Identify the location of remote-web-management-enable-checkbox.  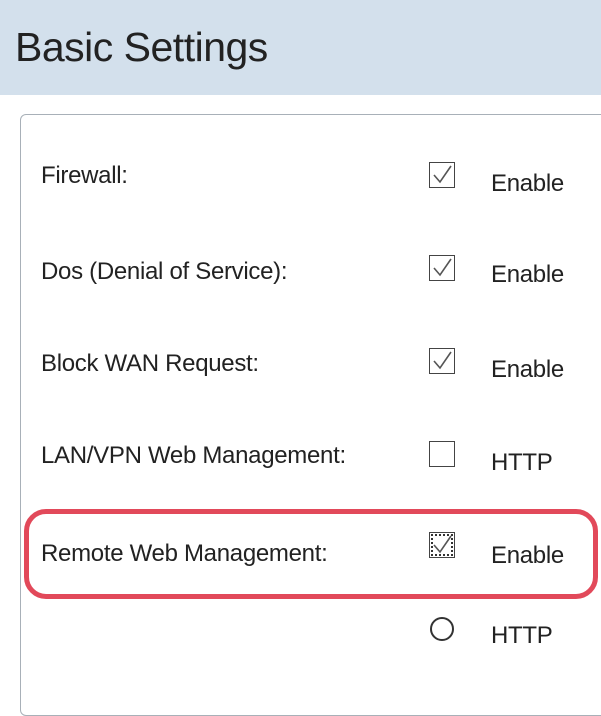
(442, 545).